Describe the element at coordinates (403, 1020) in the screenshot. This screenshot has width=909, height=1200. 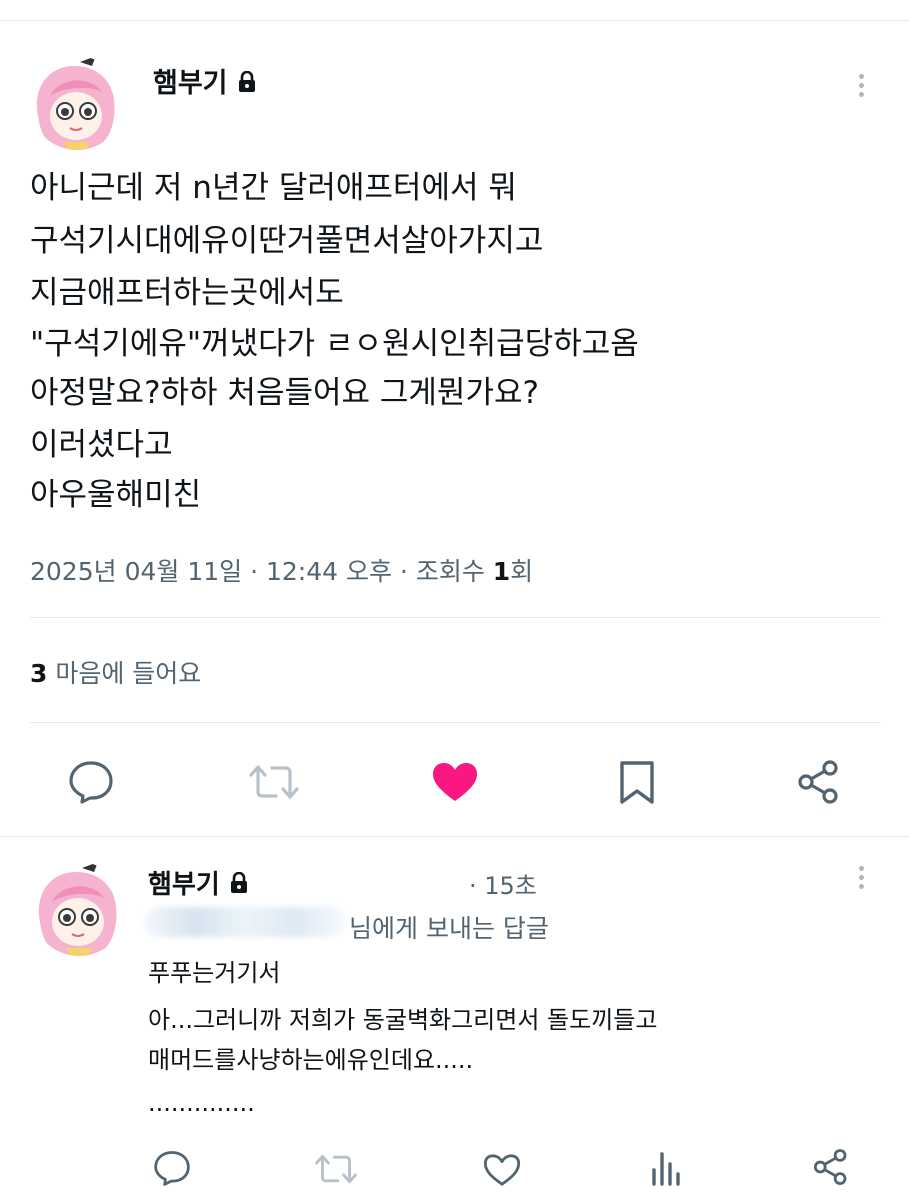
I see `reply-text-line: 아...그러니까 저희가 동굴벽화그리면서 돌도끼들고` at that location.